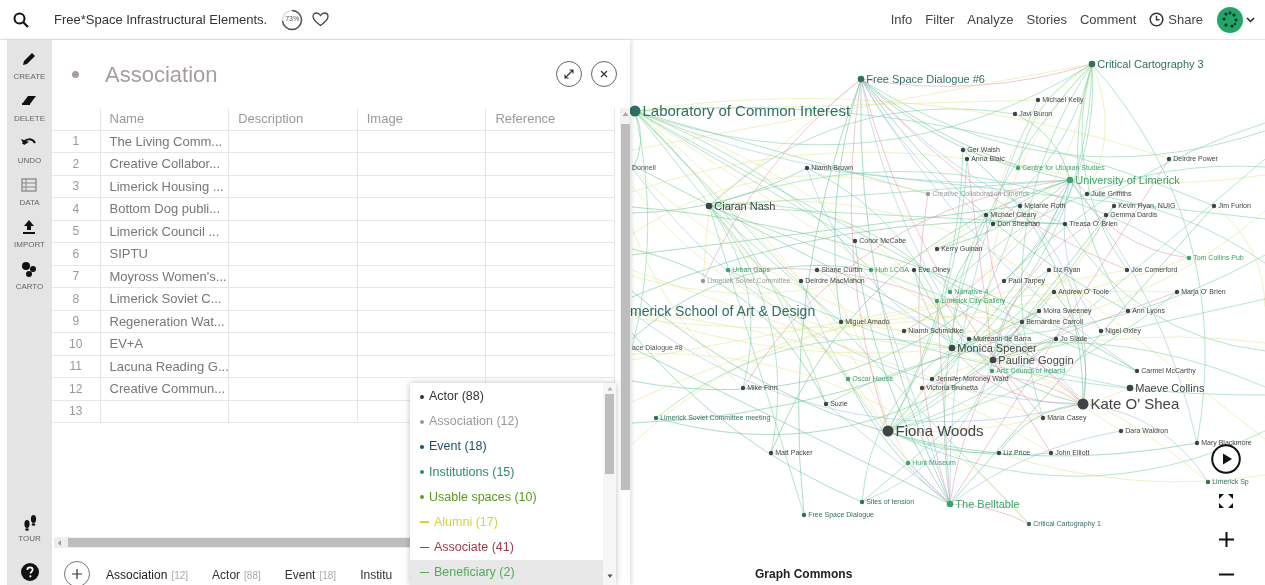 The height and width of the screenshot is (585, 1265). Describe the element at coordinates (992, 347) in the screenshot. I see `graph-node: Monica Spencer` at that location.